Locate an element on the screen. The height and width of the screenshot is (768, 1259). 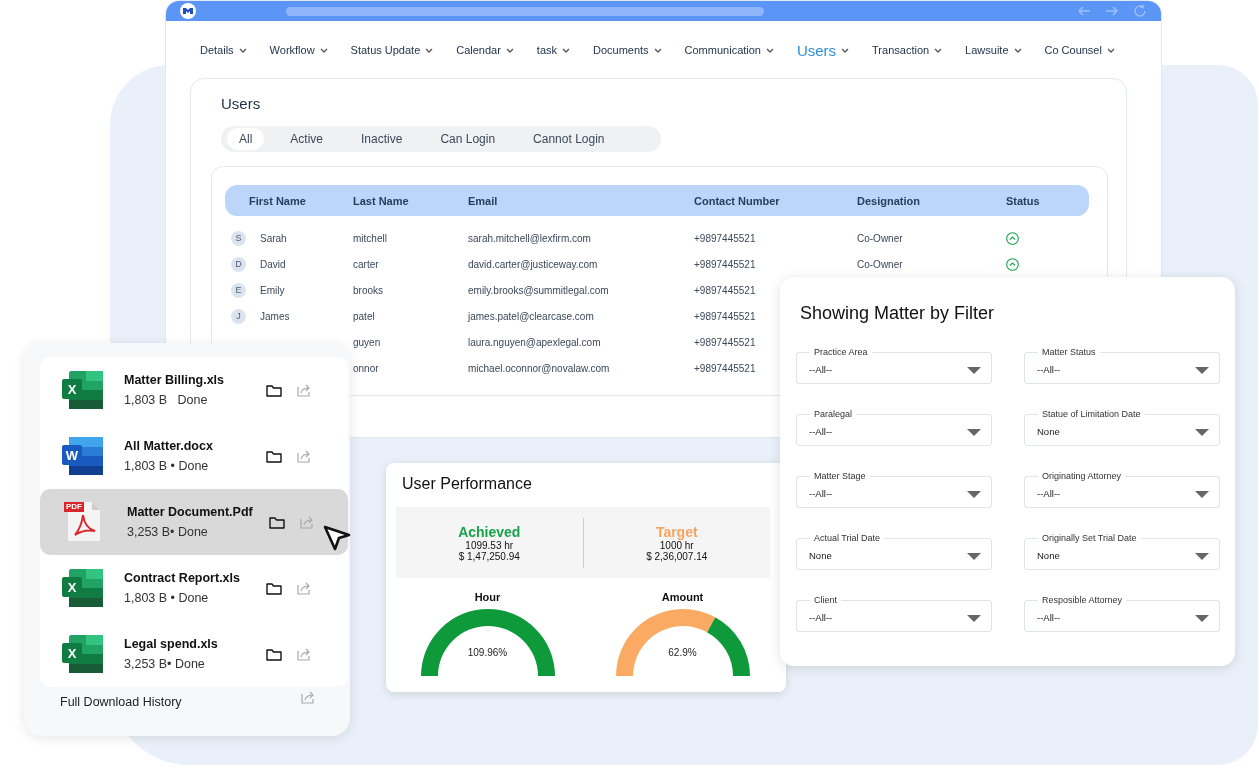
field-label: Resposible Attorney is located at coordinates (1082, 600).